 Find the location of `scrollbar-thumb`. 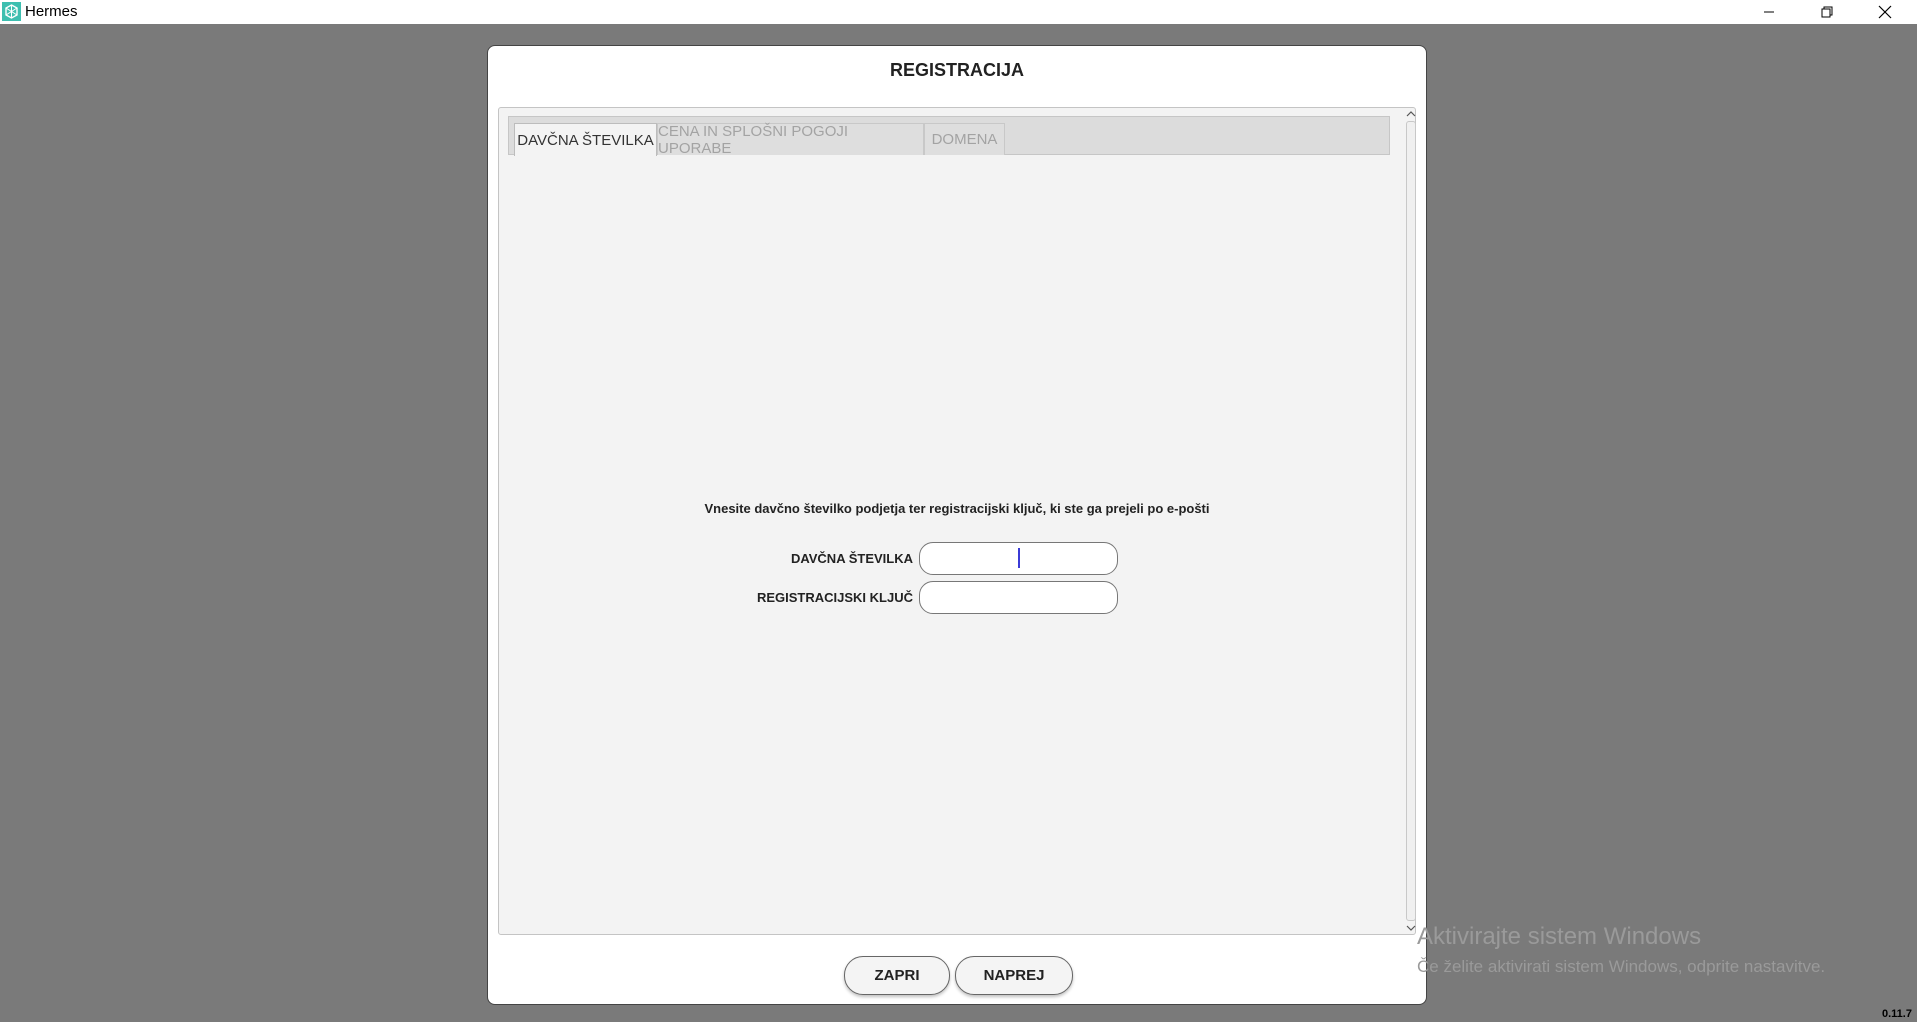

scrollbar-thumb is located at coordinates (1411, 521).